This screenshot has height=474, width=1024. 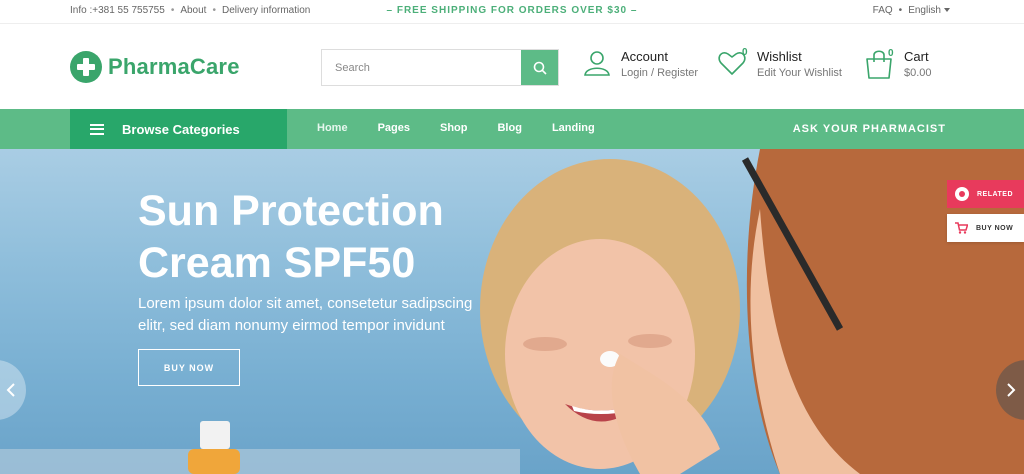 What do you see at coordinates (421, 67) in the screenshot?
I see `search-input` at bounding box center [421, 67].